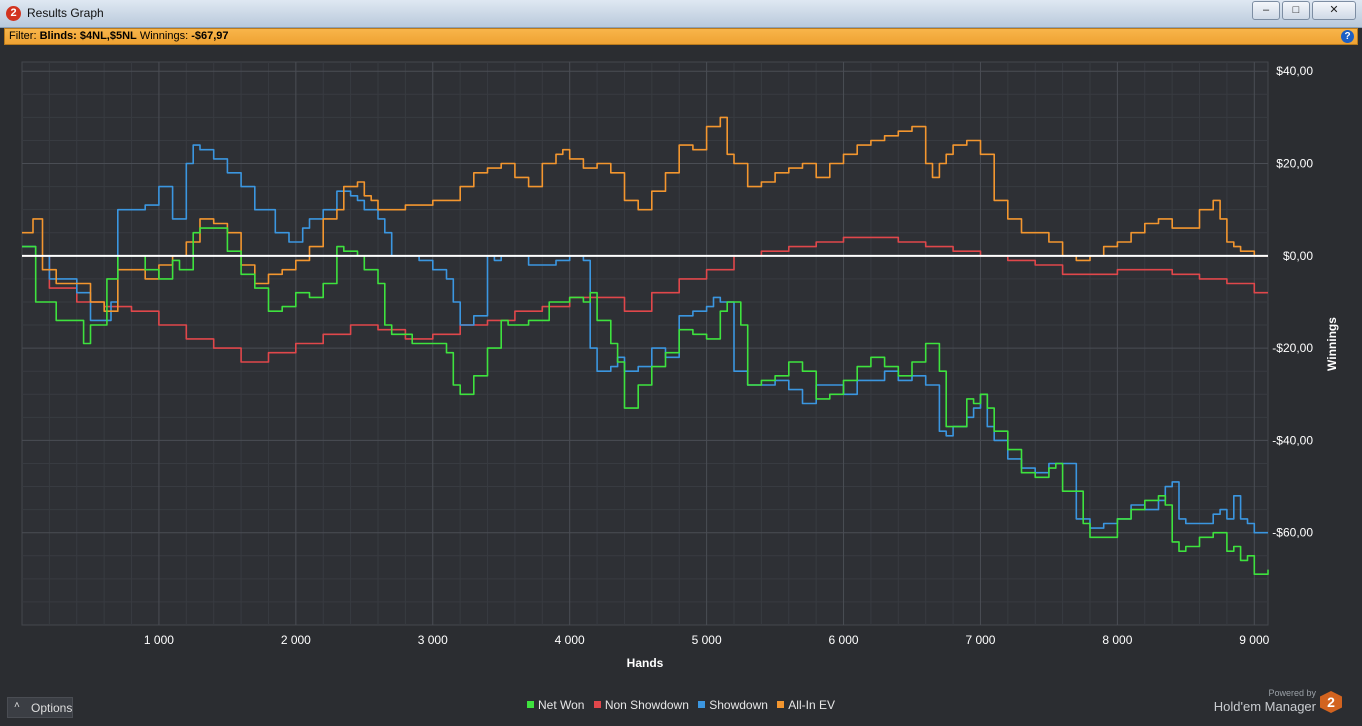 The width and height of the screenshot is (1362, 726). What do you see at coordinates (1334, 10) in the screenshot?
I see `close-icon: ✕` at bounding box center [1334, 10].